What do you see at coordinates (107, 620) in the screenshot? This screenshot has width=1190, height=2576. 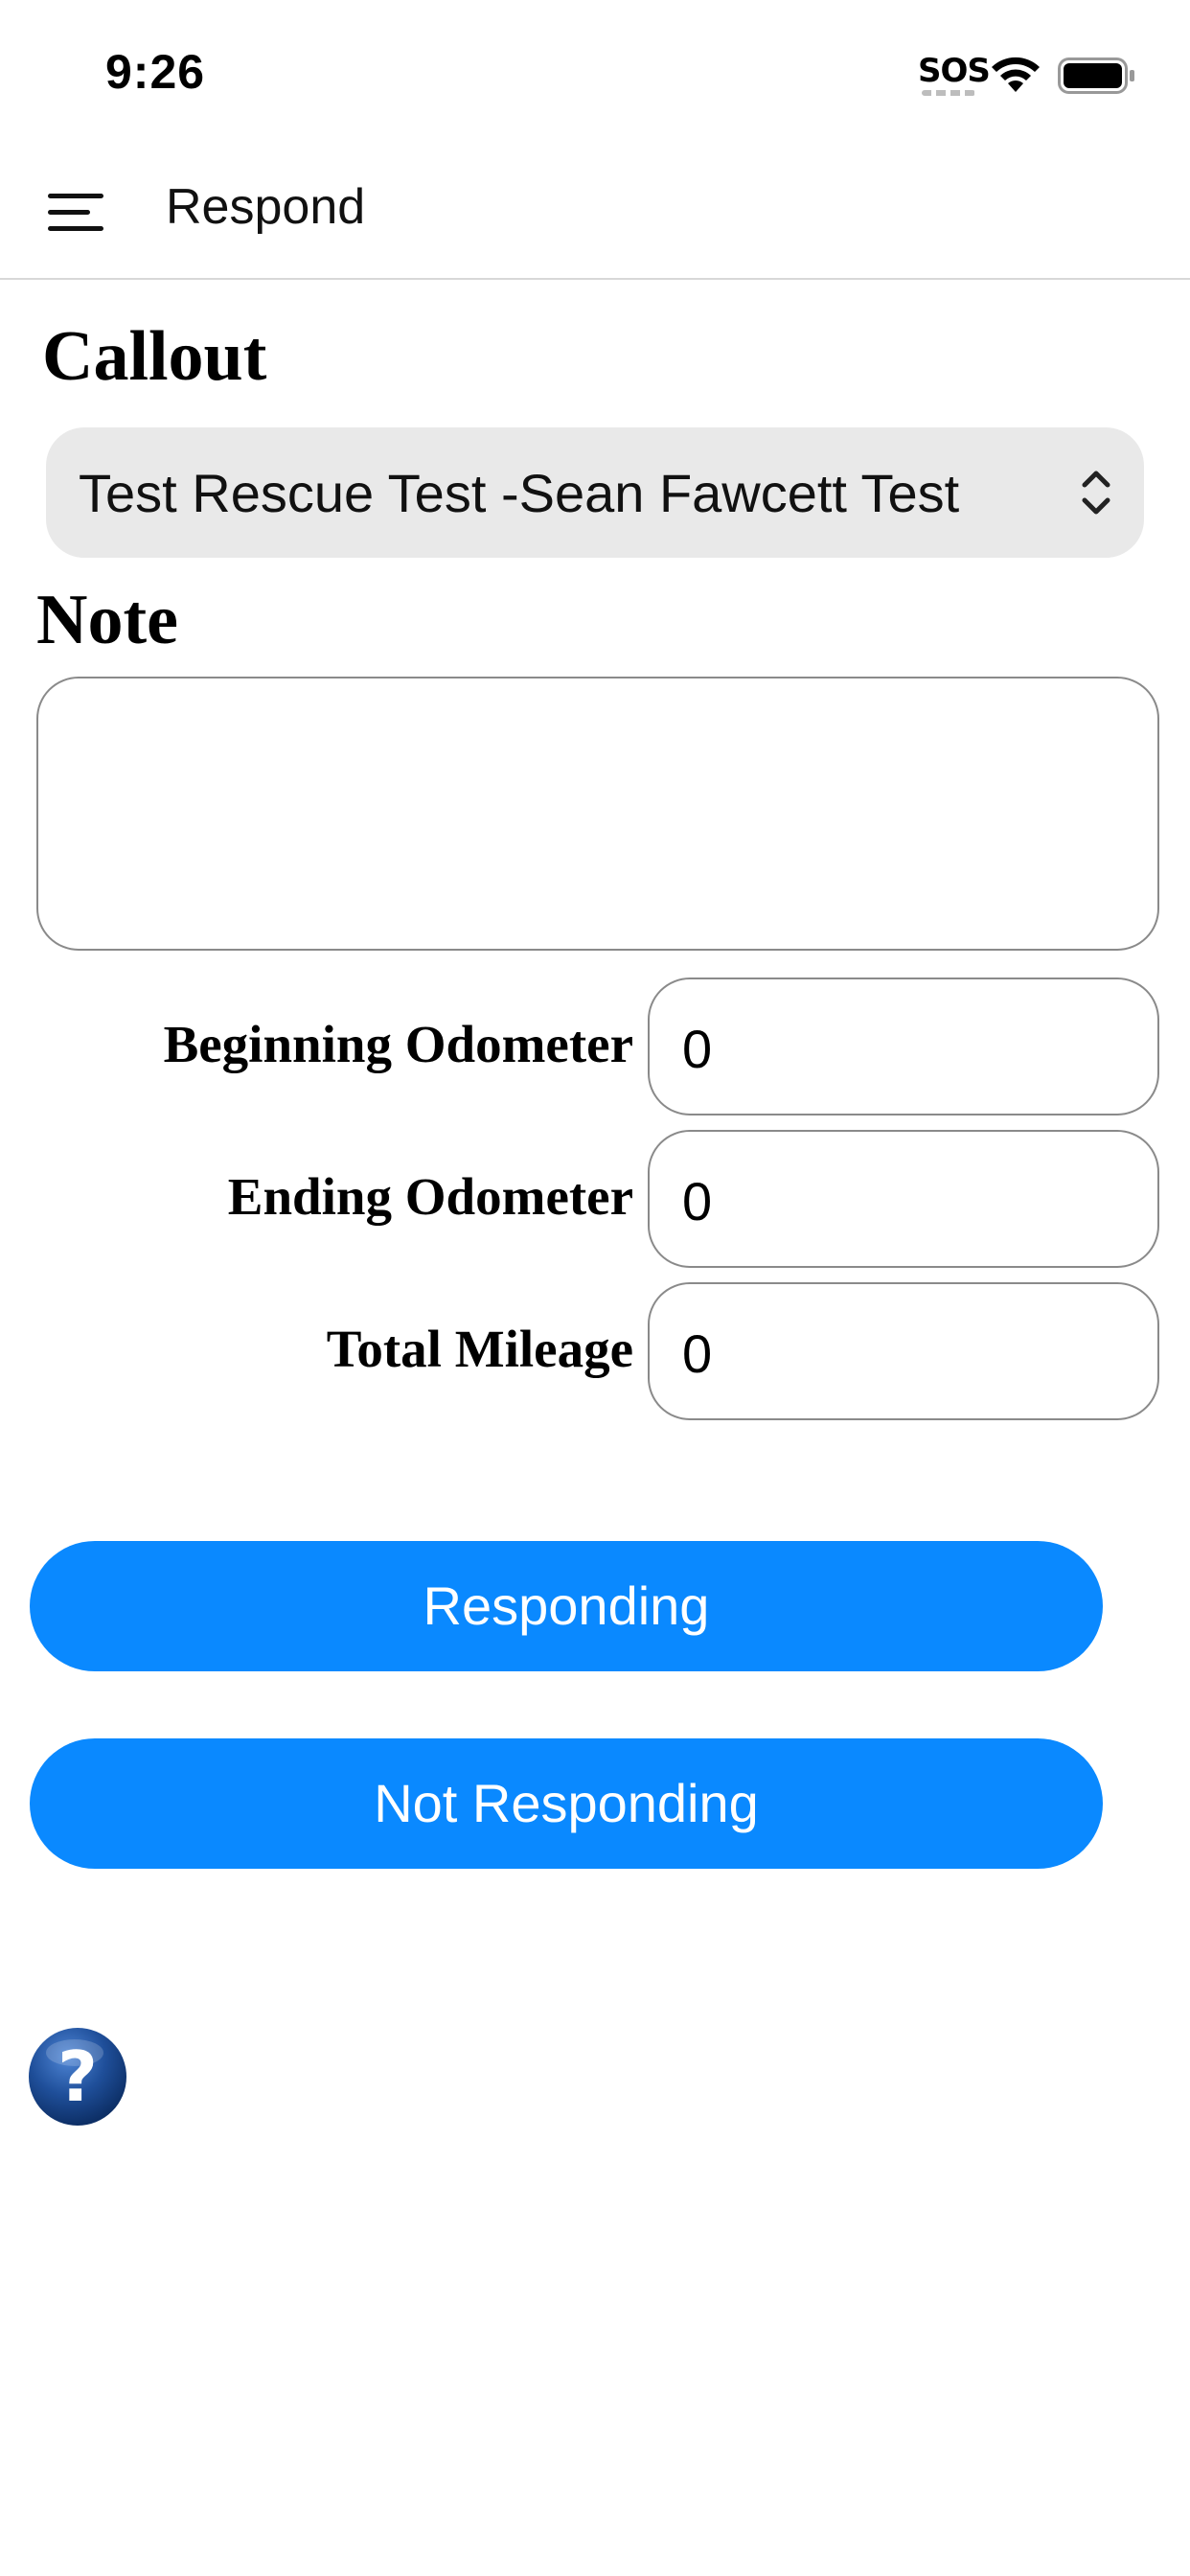 I see `note-label: Note` at bounding box center [107, 620].